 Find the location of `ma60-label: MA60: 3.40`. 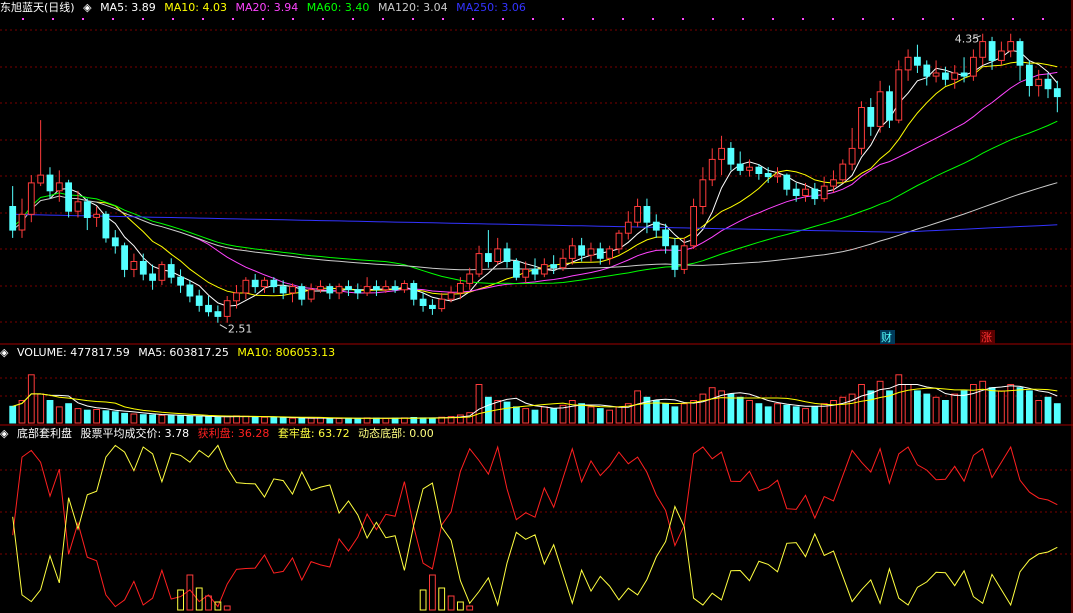

ma60-label: MA60: 3.40 is located at coordinates (338, 7).